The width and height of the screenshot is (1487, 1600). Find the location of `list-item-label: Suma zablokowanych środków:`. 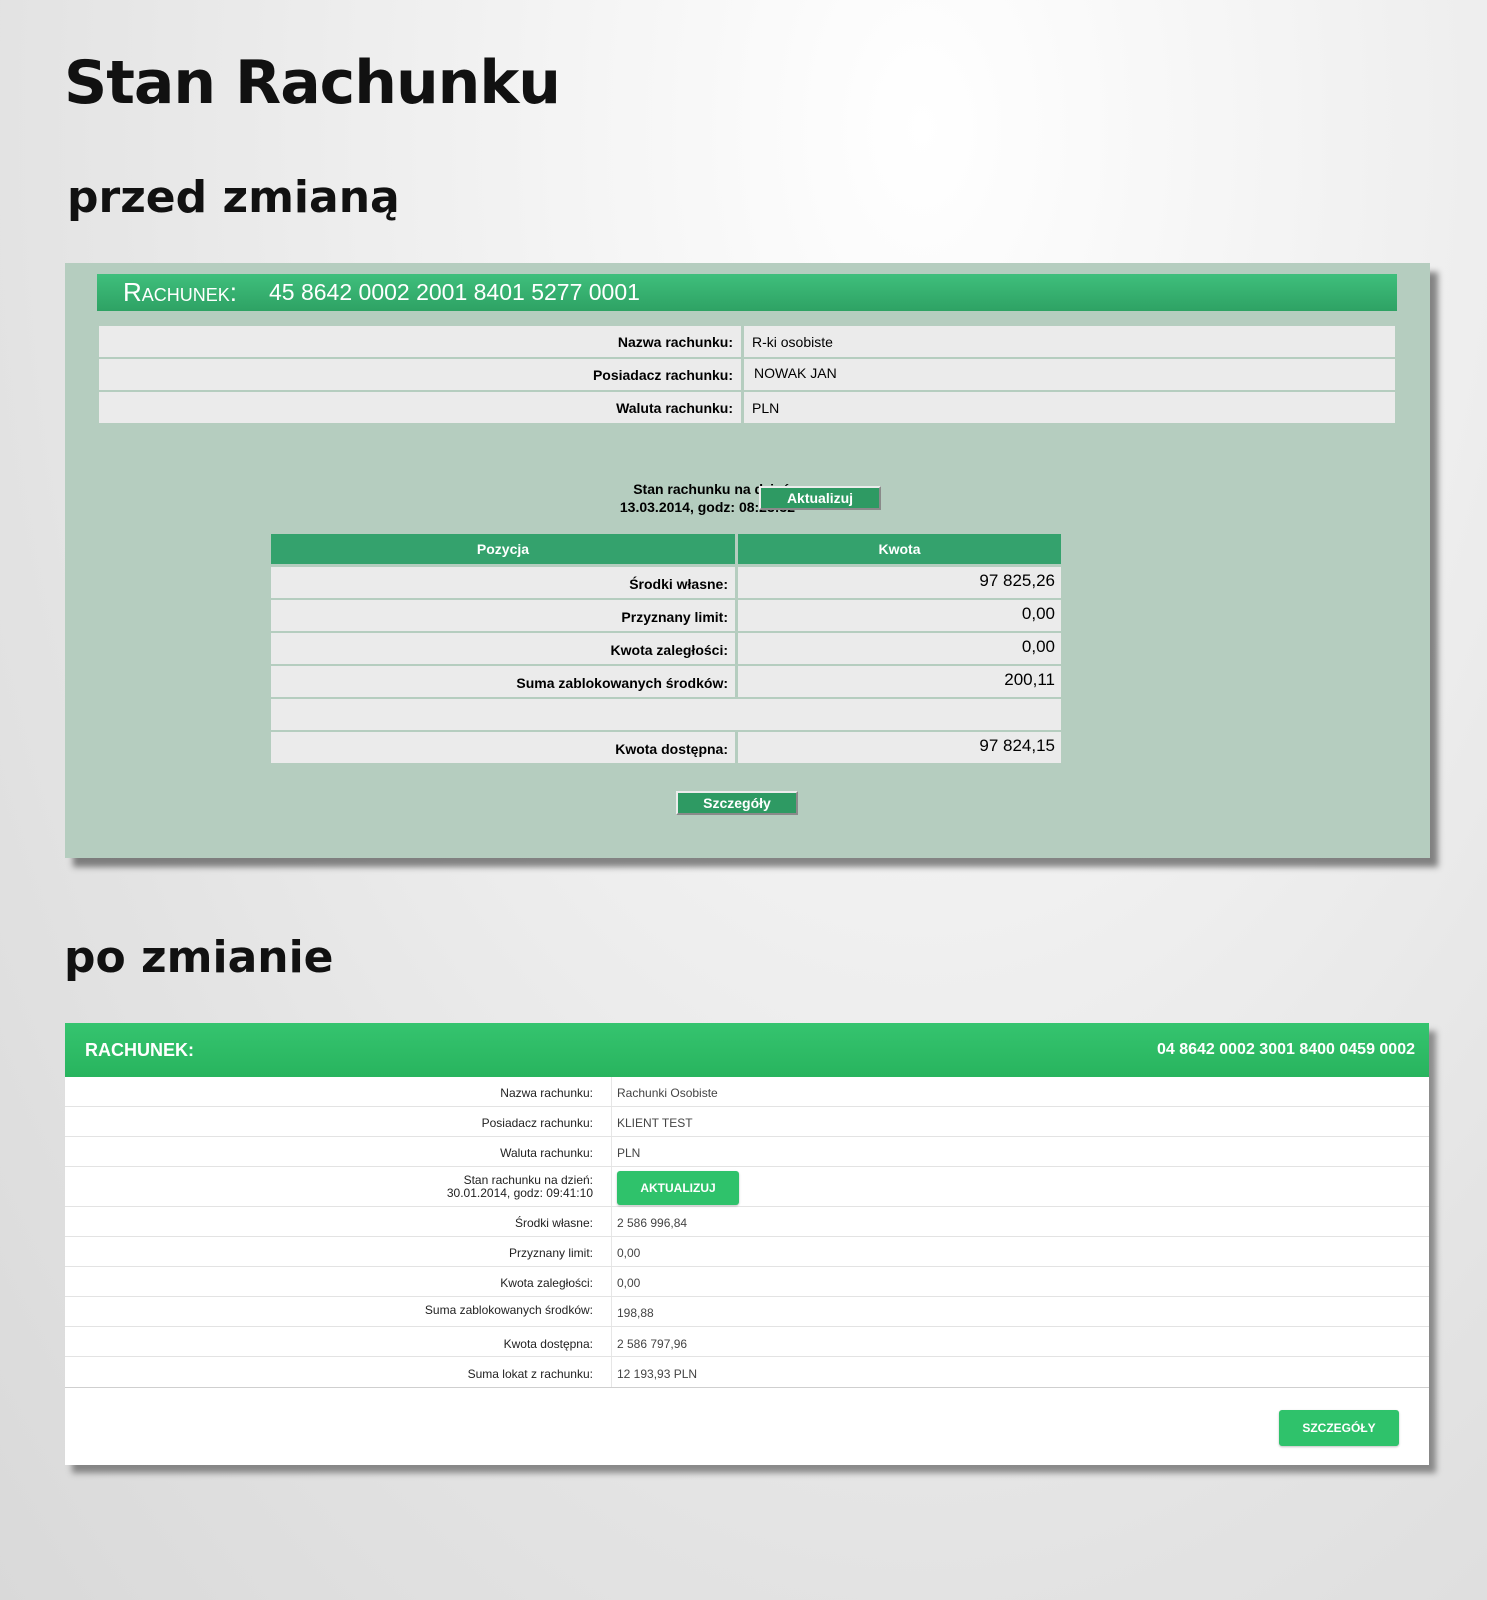

list-item-label: Suma zablokowanych środków: is located at coordinates (508, 1310).